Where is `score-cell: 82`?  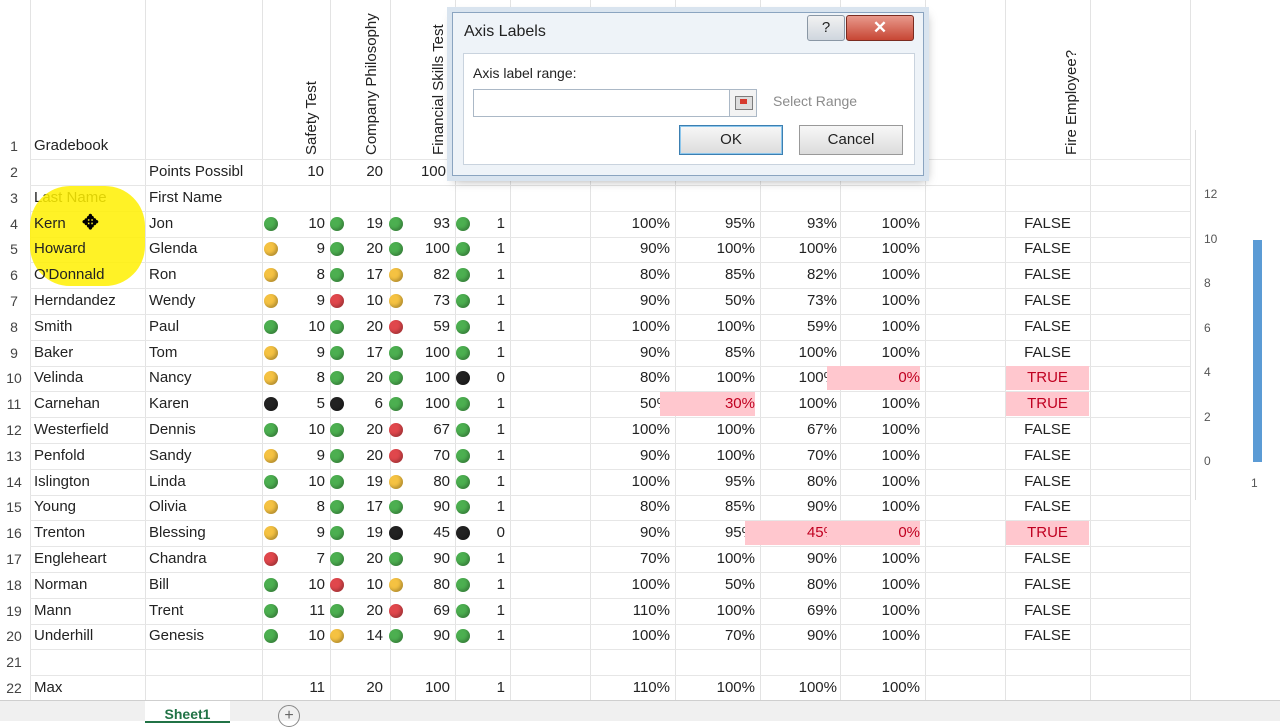
score-cell: 82 is located at coordinates (425, 275).